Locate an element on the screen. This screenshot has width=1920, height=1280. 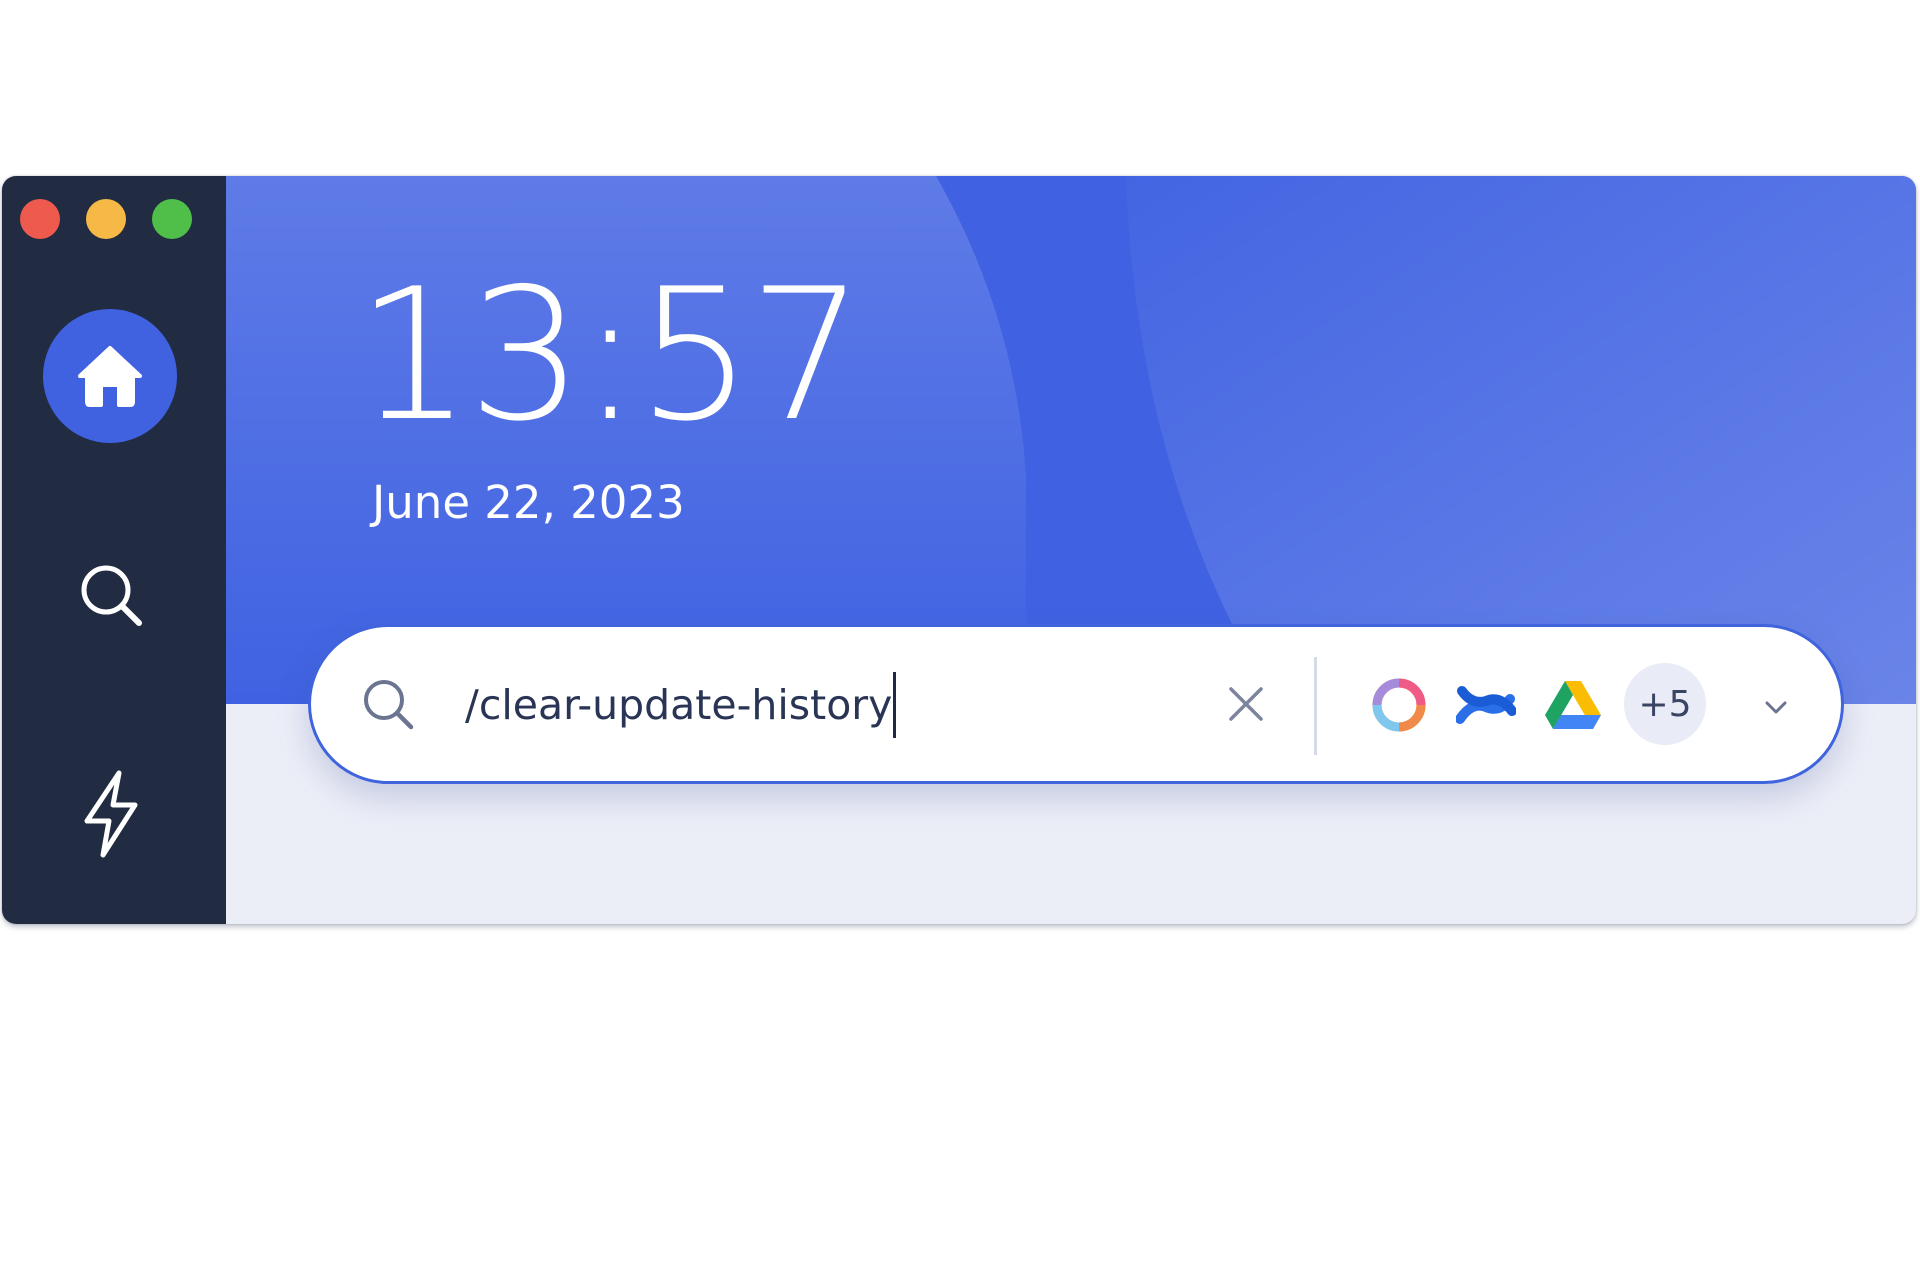
search-input: /clear-update-history is located at coordinates (681, 705).